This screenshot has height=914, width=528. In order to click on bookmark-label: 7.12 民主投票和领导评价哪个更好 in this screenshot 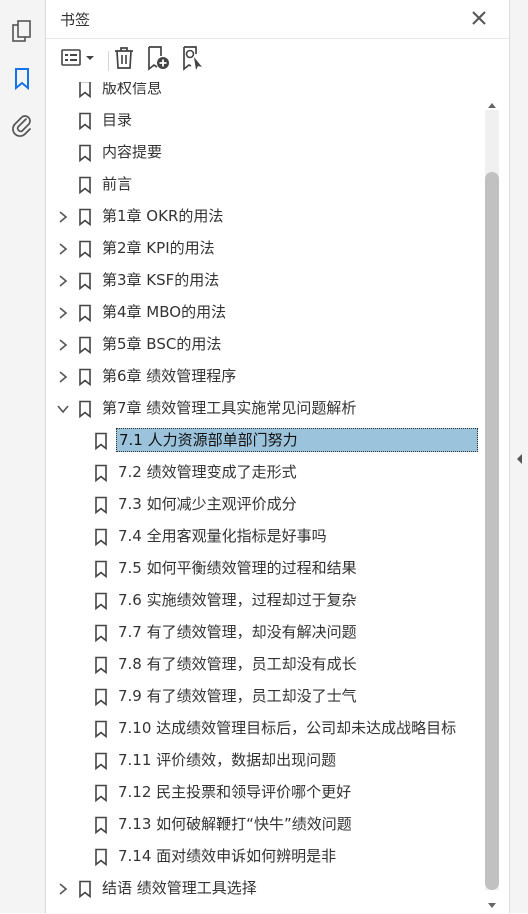, I will do `click(234, 792)`.